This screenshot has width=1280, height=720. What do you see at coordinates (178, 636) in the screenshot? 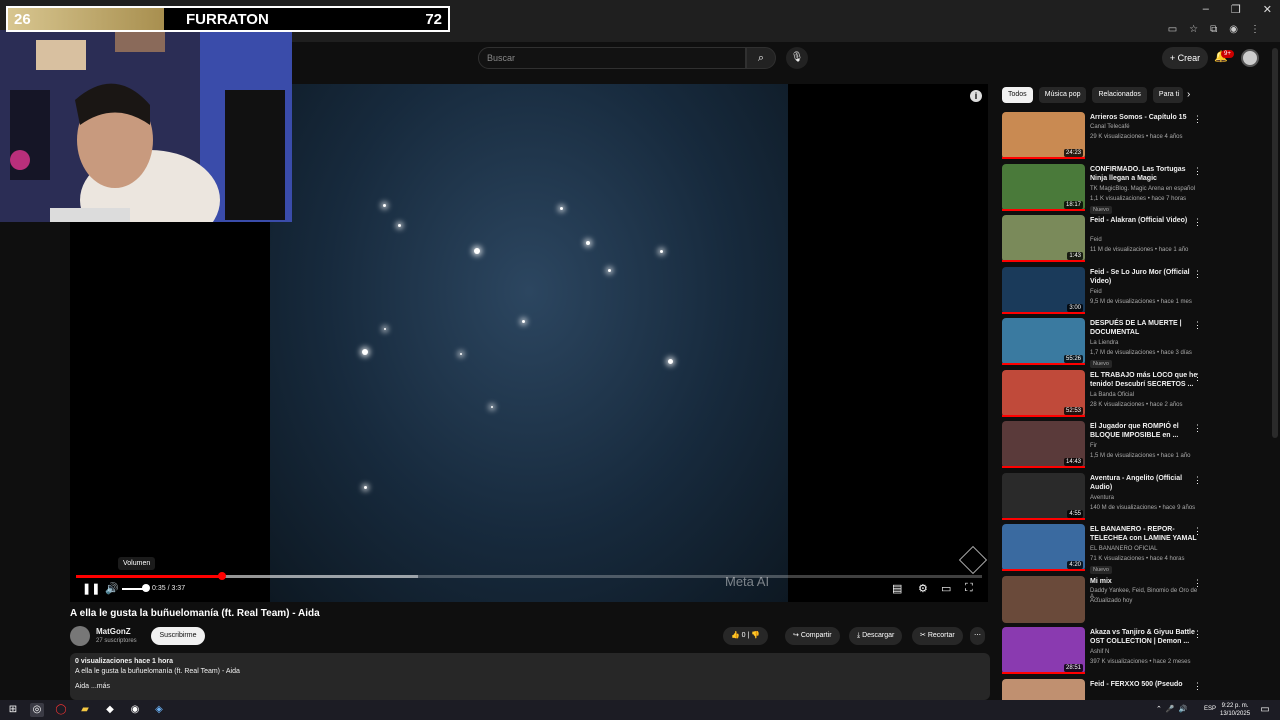
I see `subscribe-button: Suscribirme` at bounding box center [178, 636].